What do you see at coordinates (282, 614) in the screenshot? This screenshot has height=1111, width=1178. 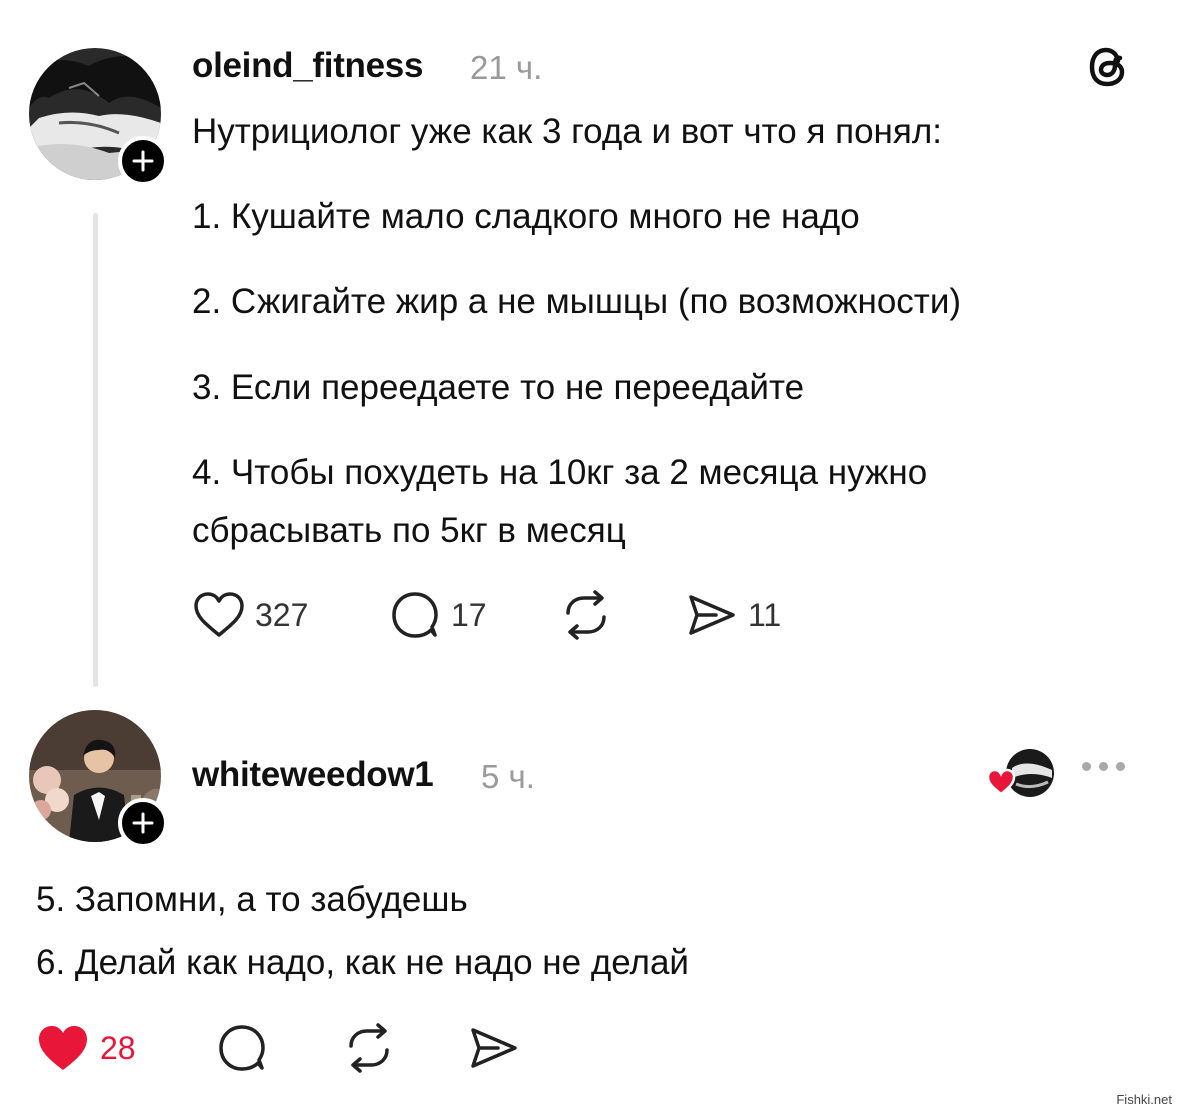 I see `like-count: 327` at bounding box center [282, 614].